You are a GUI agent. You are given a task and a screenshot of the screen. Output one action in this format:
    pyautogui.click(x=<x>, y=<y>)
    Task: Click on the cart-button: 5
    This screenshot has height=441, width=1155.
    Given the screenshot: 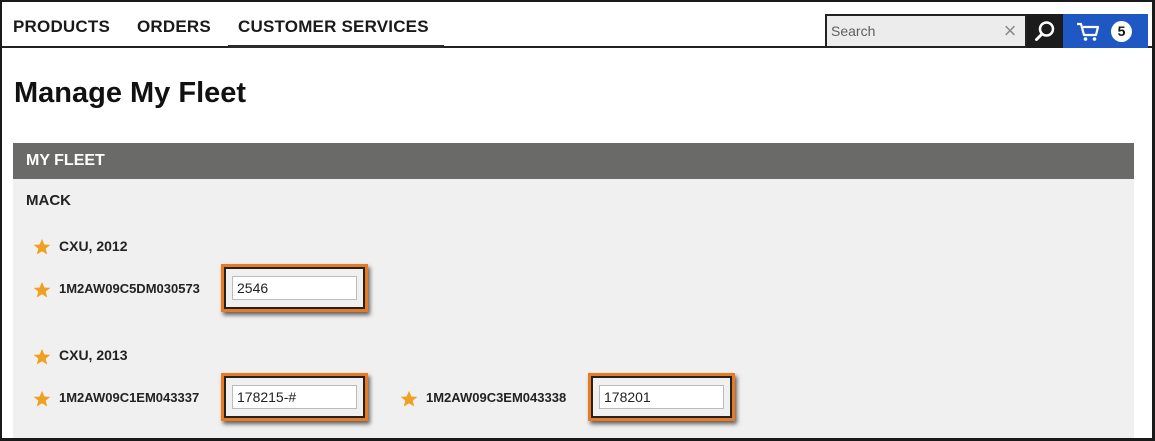 What is the action you would take?
    pyautogui.click(x=1105, y=31)
    